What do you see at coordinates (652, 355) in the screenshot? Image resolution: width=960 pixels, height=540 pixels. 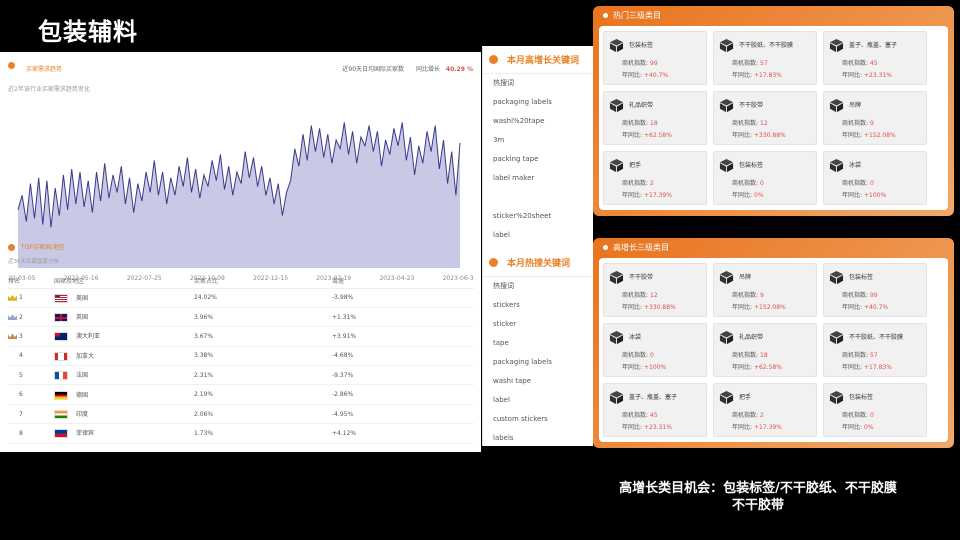 I see `index-value: 0` at bounding box center [652, 355].